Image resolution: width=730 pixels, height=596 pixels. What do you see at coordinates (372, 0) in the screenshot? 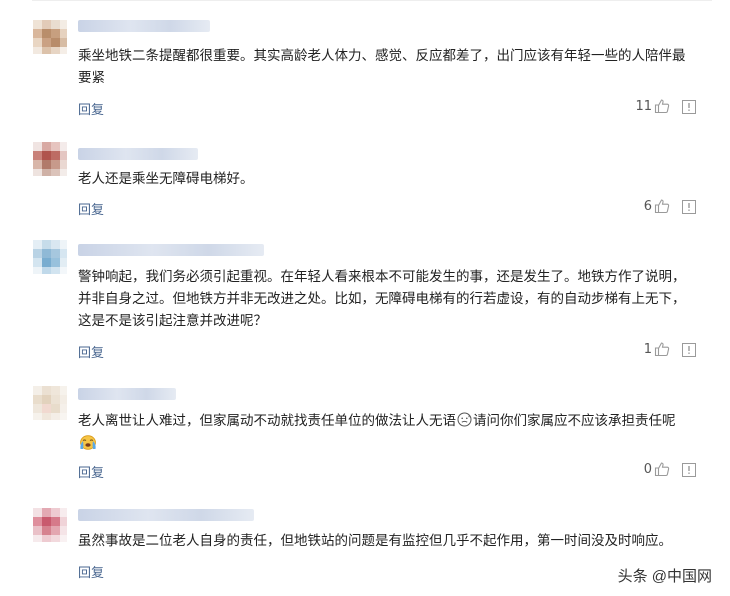
I see `top-divider` at bounding box center [372, 0].